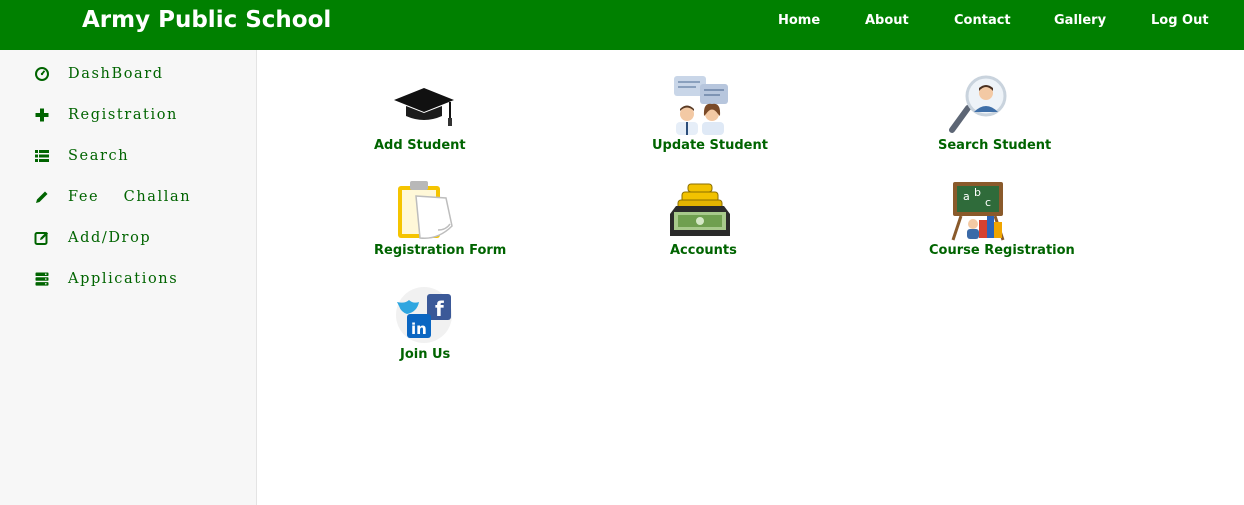  What do you see at coordinates (710, 145) in the screenshot?
I see `tile-label: Update Student` at bounding box center [710, 145].